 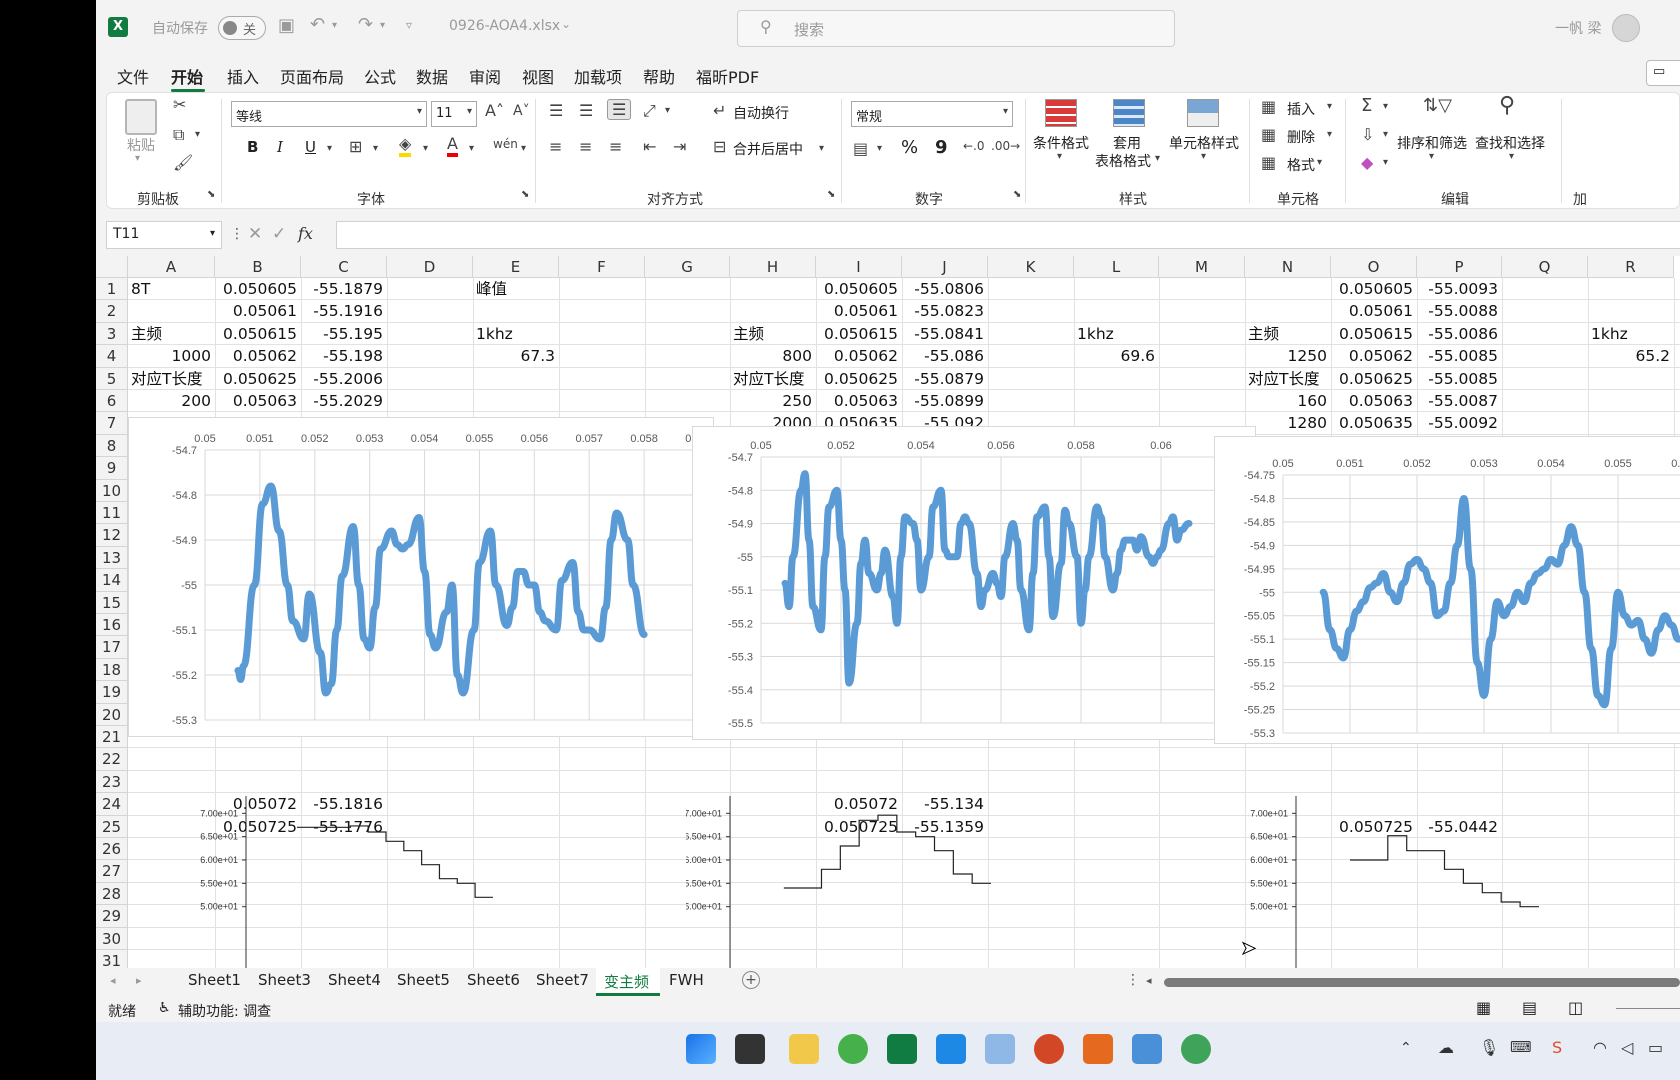 What do you see at coordinates (586, 110) in the screenshot?
I see `align-middle-icon: ☰` at bounding box center [586, 110].